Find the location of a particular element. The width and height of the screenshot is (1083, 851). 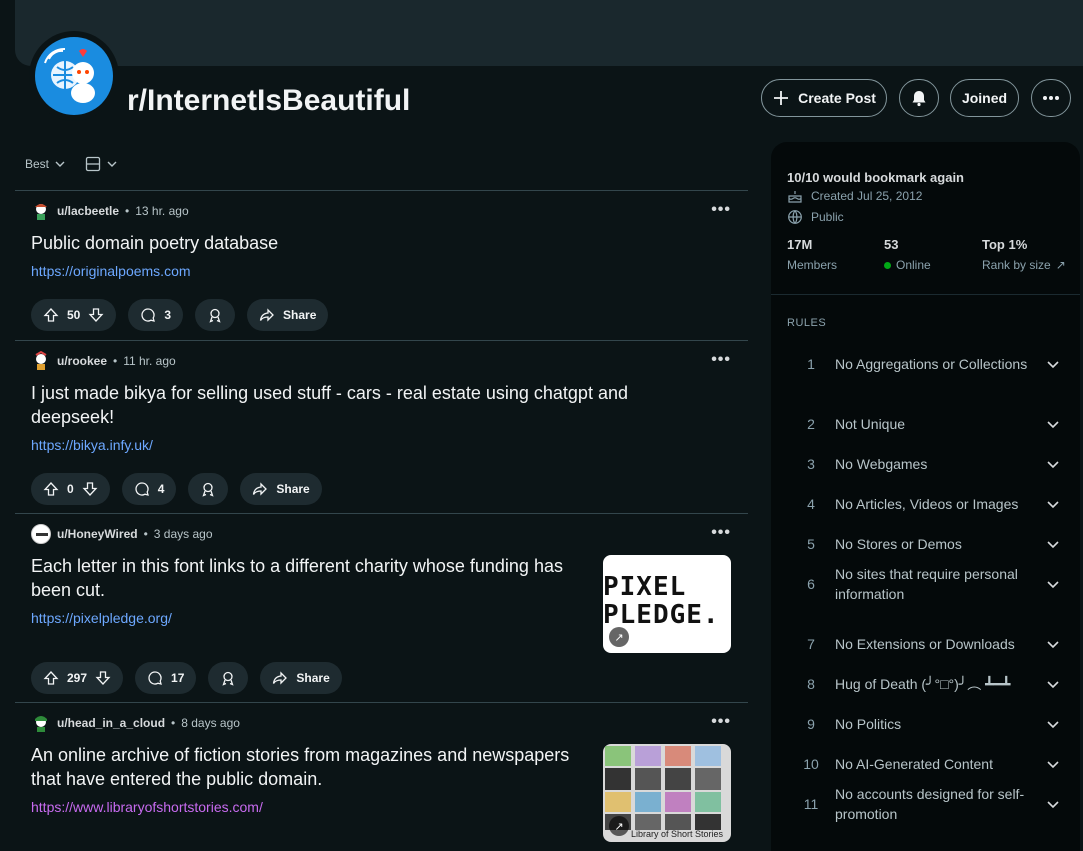

plus-icon is located at coordinates (781, 98).